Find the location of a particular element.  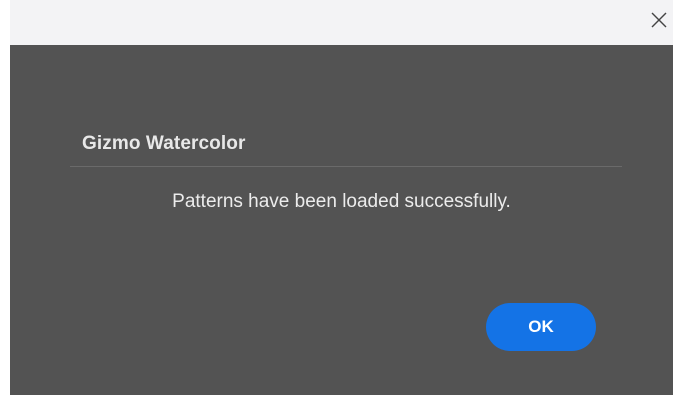

close-icon is located at coordinates (659, 20).